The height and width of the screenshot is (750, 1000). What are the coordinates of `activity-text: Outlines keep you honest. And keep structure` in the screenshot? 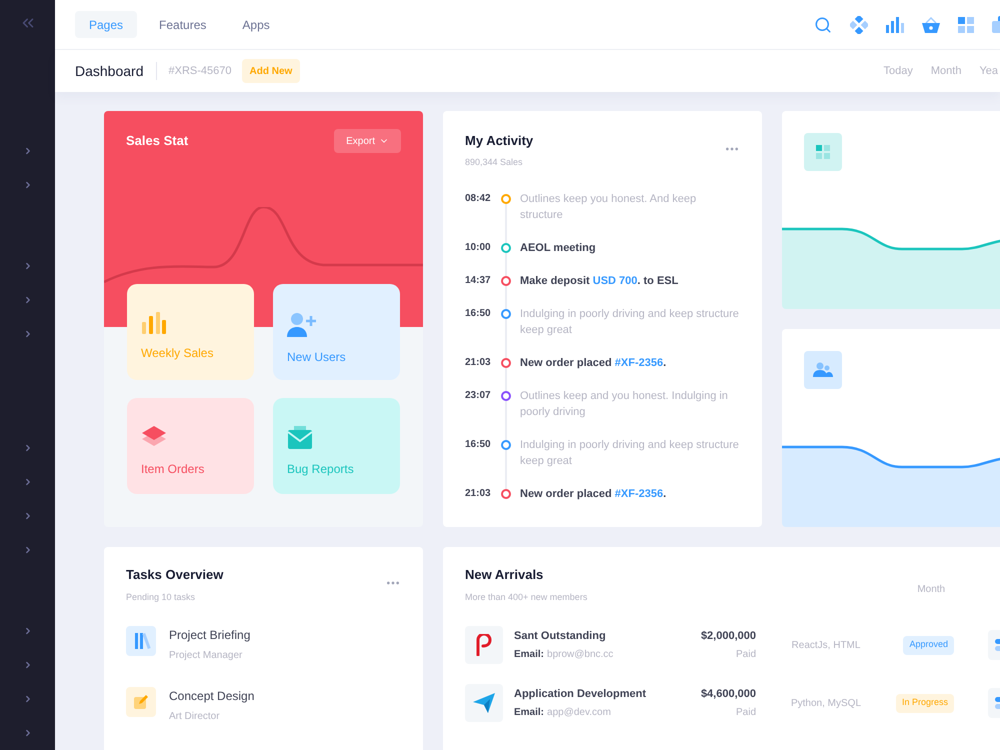 It's located at (609, 207).